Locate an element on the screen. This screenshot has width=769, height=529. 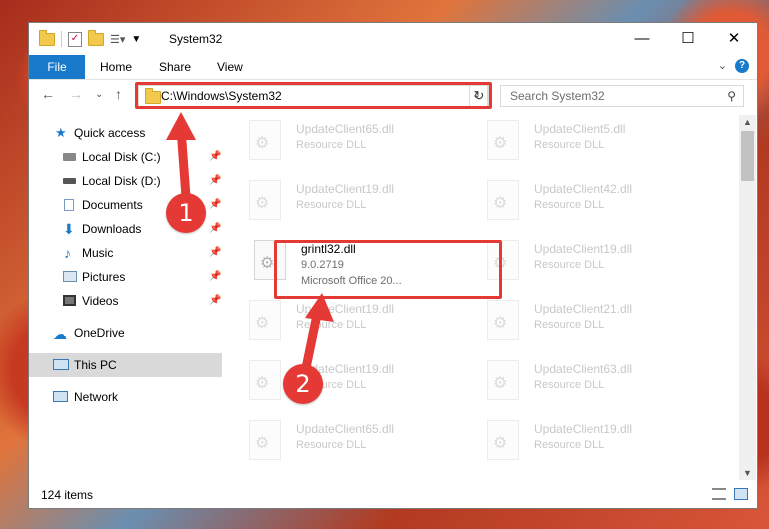
list-item: UpdateClient42.dll Resource DLL is located at coordinates (597, 203).